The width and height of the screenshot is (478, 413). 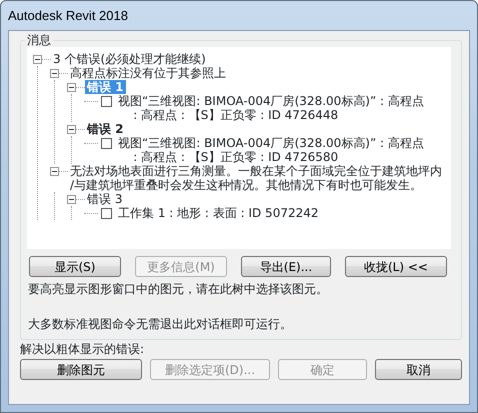 What do you see at coordinates (105, 129) in the screenshot?
I see `tree-item: 错误 2` at bounding box center [105, 129].